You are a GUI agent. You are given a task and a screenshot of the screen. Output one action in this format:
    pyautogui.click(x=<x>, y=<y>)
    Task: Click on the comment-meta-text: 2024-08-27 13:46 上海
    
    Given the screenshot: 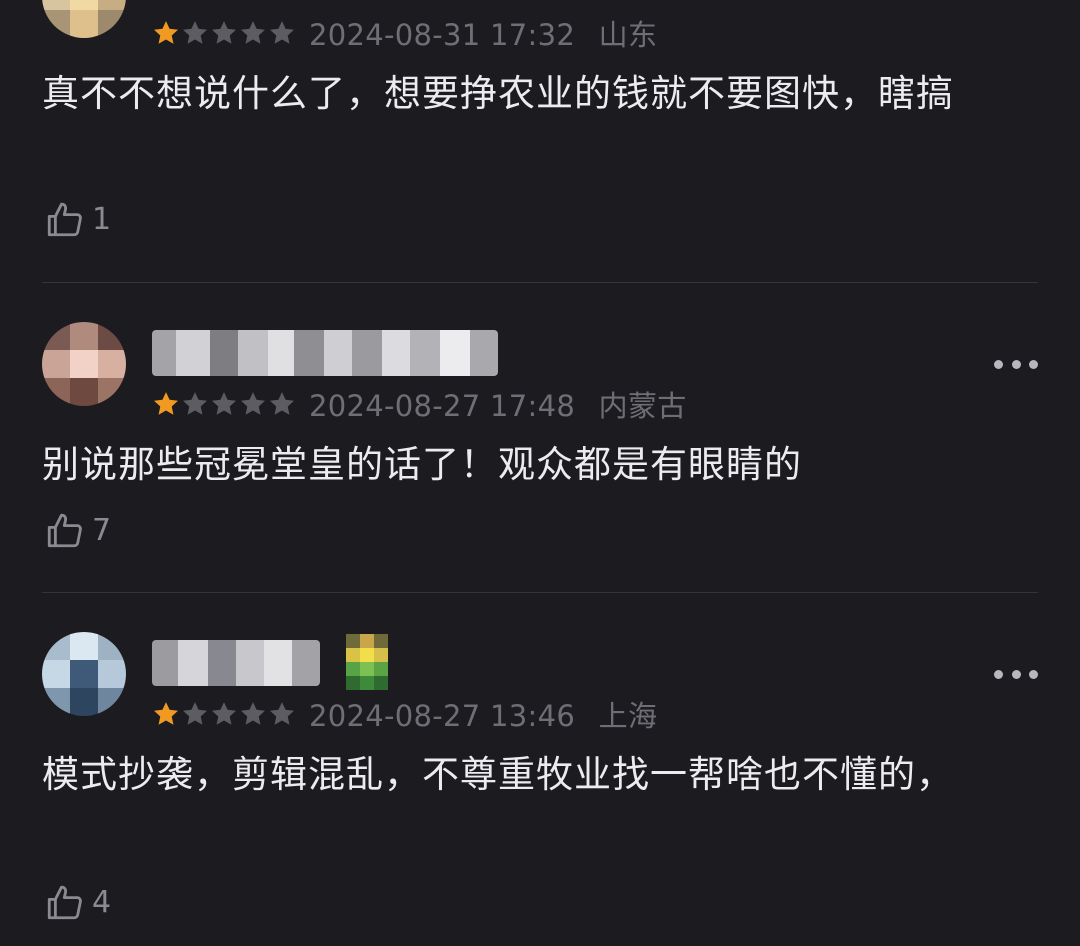 What is the action you would take?
    pyautogui.click(x=483, y=714)
    